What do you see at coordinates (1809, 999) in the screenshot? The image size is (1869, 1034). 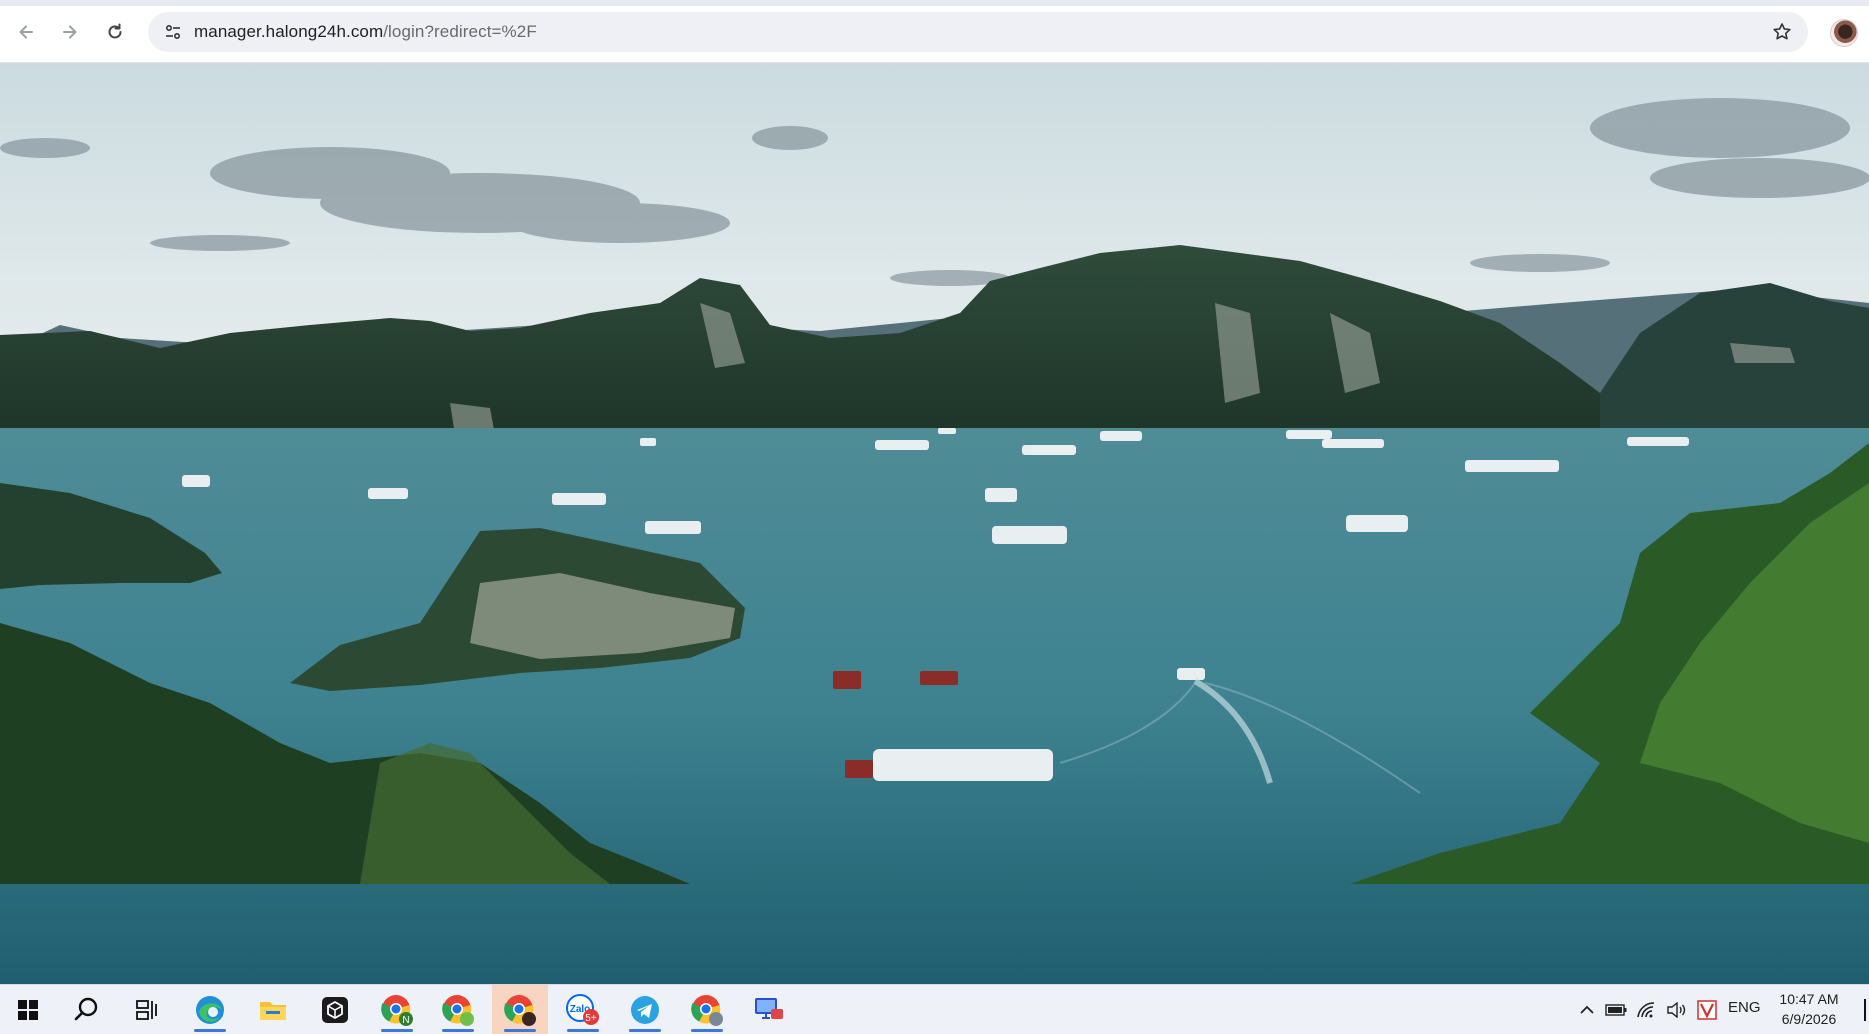 I see `clock-time: 10:47 AM` at bounding box center [1809, 999].